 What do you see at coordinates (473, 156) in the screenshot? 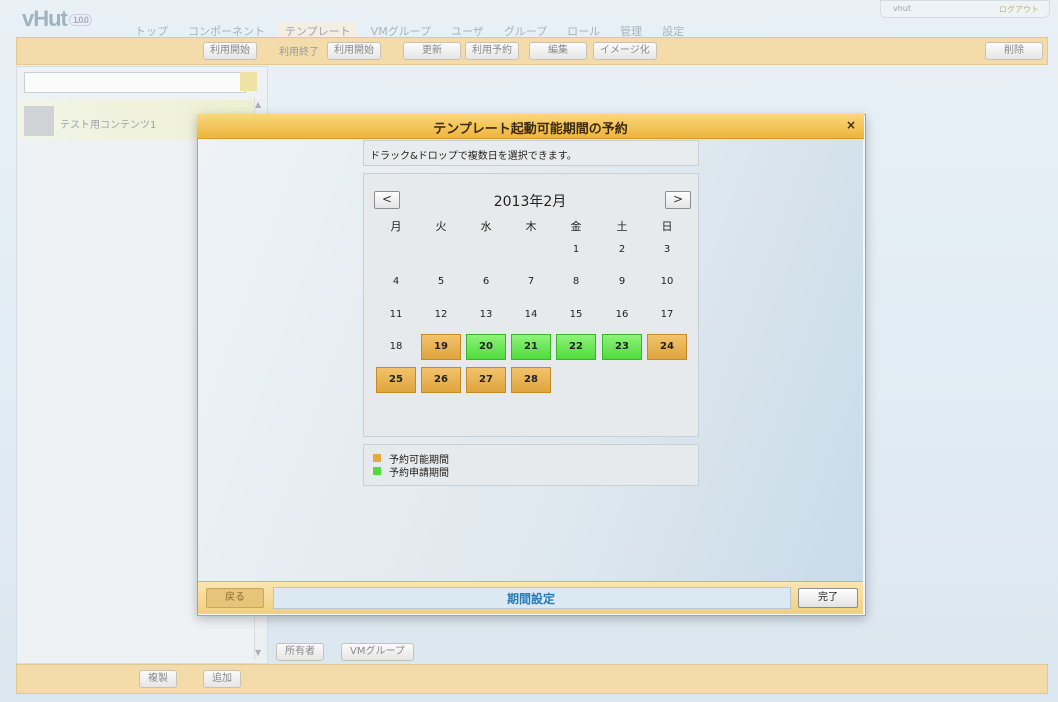
I see `hint-text: ドラック&ドロップで複数日を選択できます。` at bounding box center [473, 156].